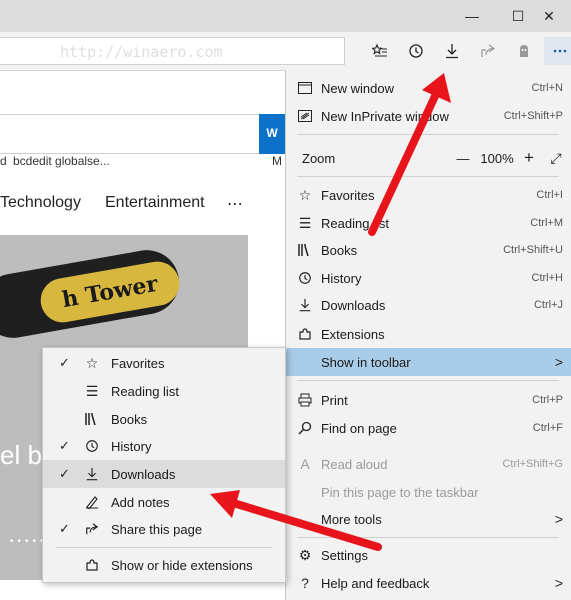 Image resolution: width=571 pixels, height=600 pixels. I want to click on menu-item-help-and-feedback: ? Help and feedback >, so click(428, 583).